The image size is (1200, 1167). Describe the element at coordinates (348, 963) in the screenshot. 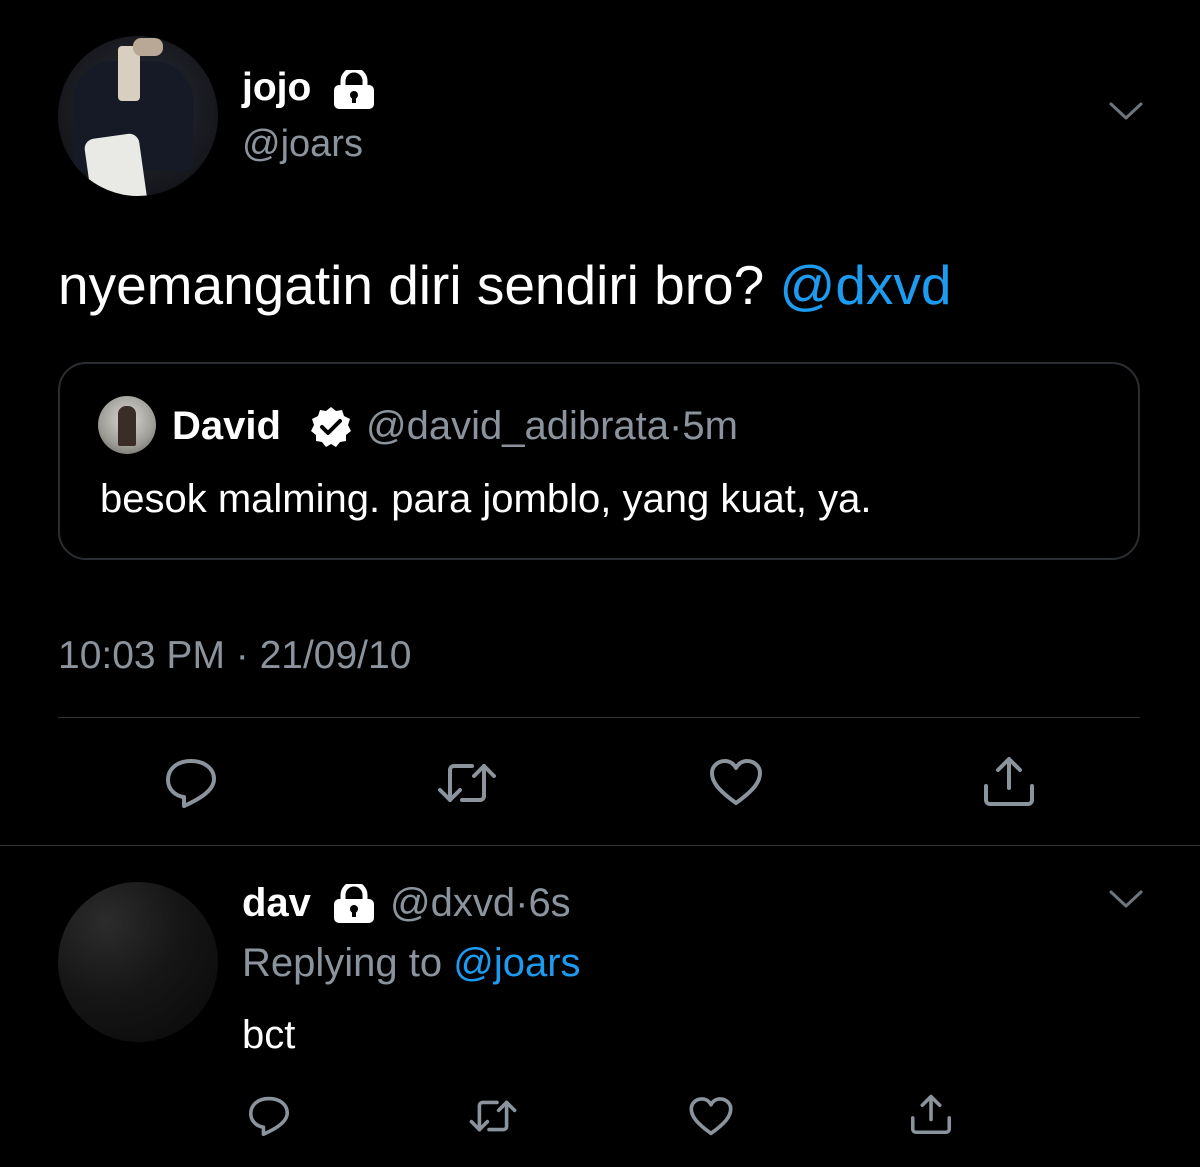

I see `replying-to-label: Replying to` at that location.